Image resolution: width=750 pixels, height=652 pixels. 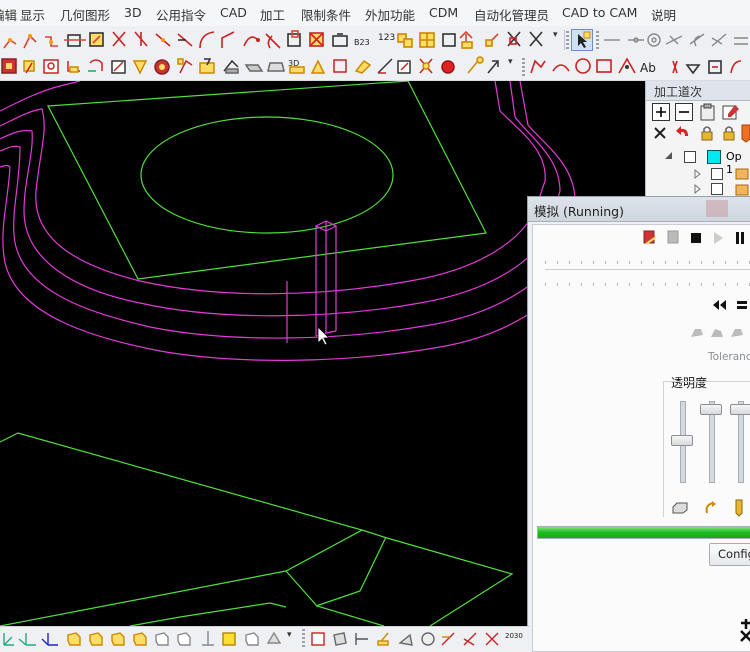 What do you see at coordinates (293, 63) in the screenshot?
I see `toolbar-3d-label: 3D` at bounding box center [293, 63].